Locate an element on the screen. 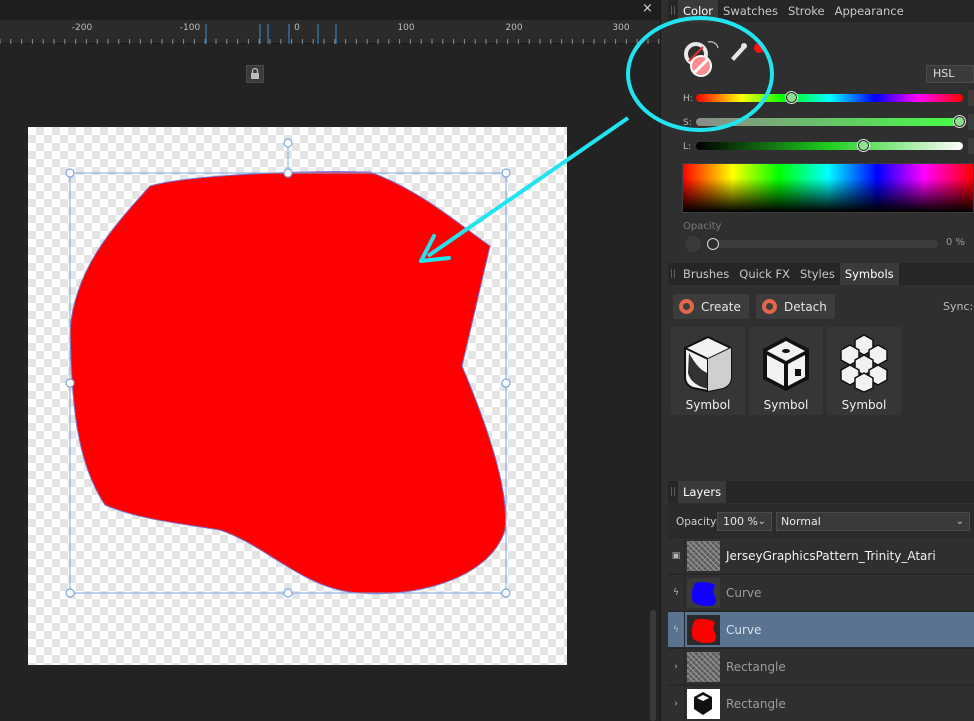  detach-icon is located at coordinates (769, 306).